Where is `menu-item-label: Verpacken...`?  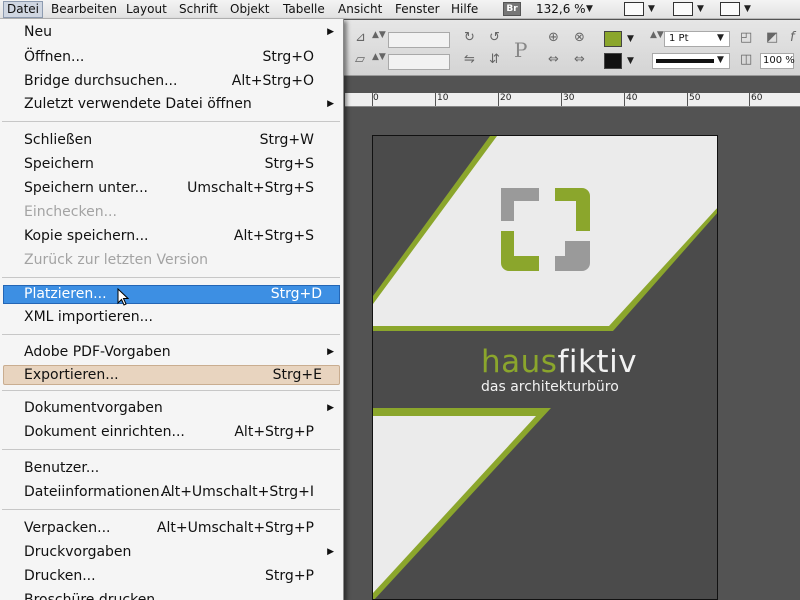
menu-item-label: Verpacken... is located at coordinates (67, 528).